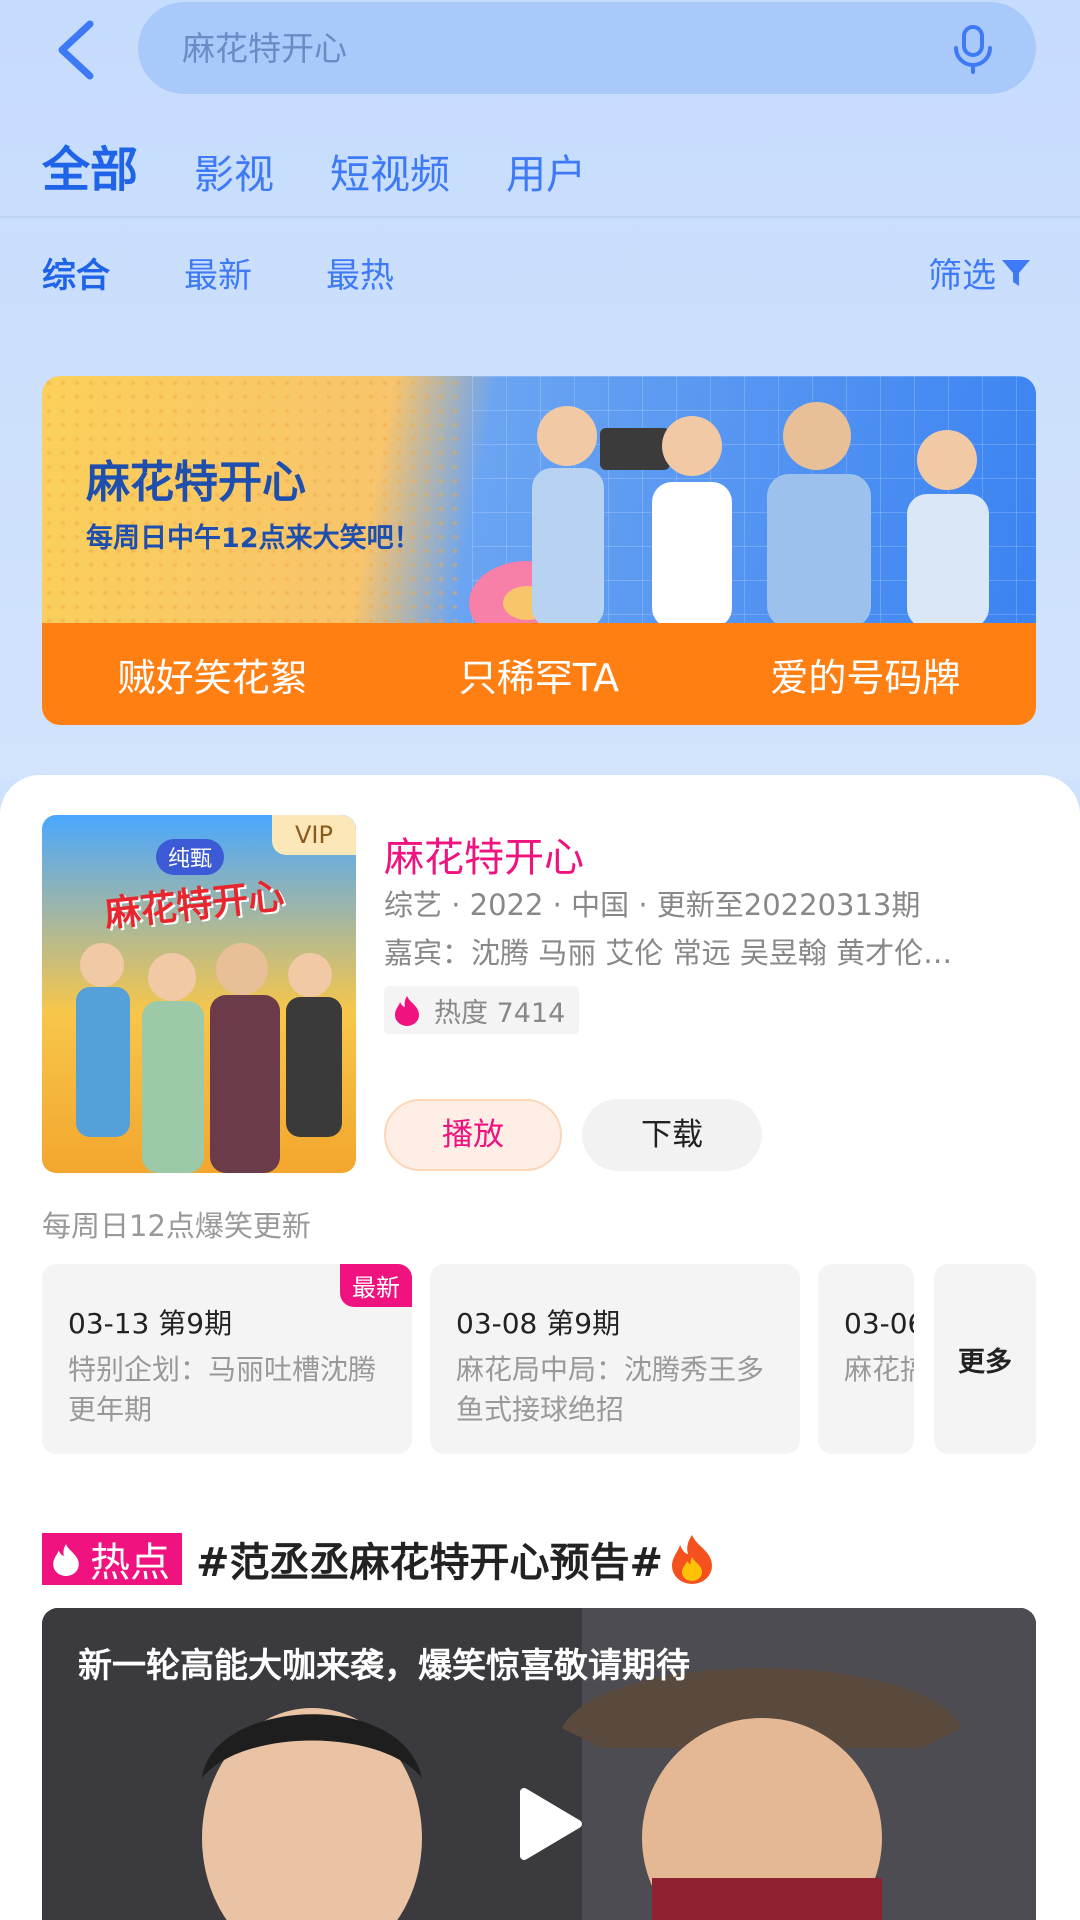 This screenshot has width=1080, height=1920. I want to click on search-bar, so click(587, 48).